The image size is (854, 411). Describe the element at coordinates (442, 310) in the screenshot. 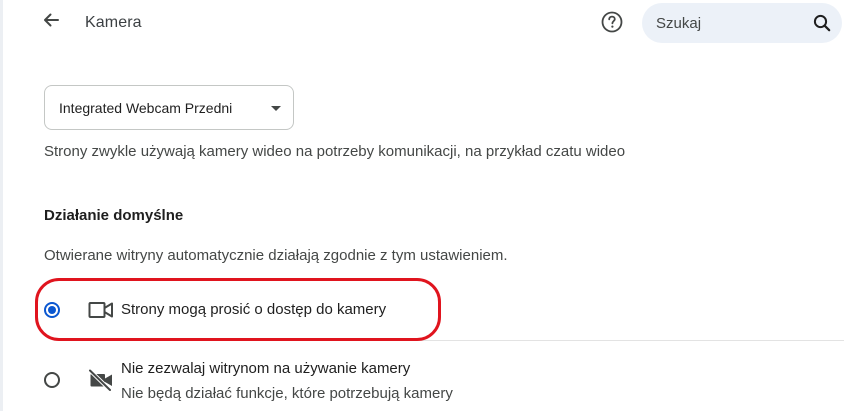

I see `option-ask-camera: Strony mogą prosić o dostęp do kamery` at that location.